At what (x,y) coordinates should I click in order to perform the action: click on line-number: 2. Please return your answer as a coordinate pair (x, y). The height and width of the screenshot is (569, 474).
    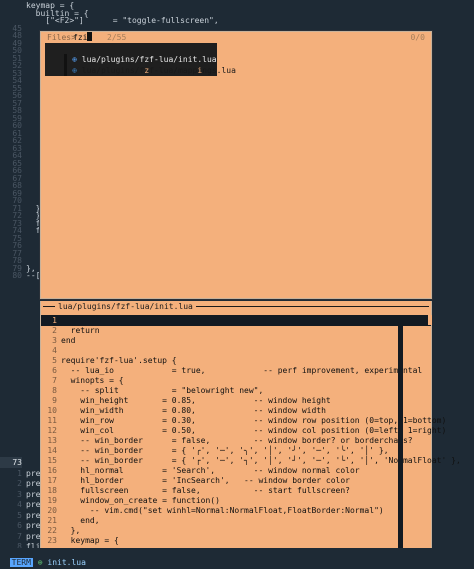
    Looking at the image, I should click on (19, 483).